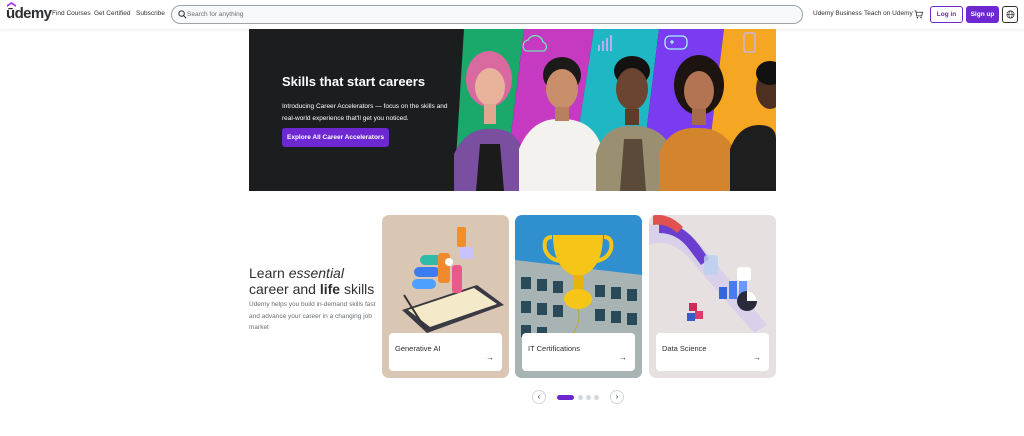 This screenshot has height=436, width=1024. I want to click on carousel-prev-button: ‹, so click(539, 397).